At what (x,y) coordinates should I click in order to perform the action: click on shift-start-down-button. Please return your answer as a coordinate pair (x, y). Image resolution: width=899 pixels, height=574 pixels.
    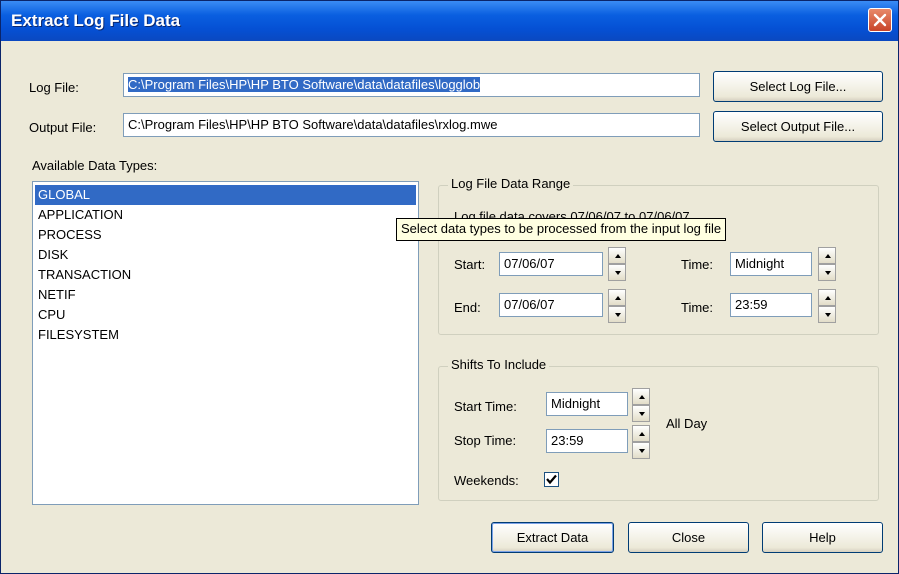
    Looking at the image, I should click on (641, 413).